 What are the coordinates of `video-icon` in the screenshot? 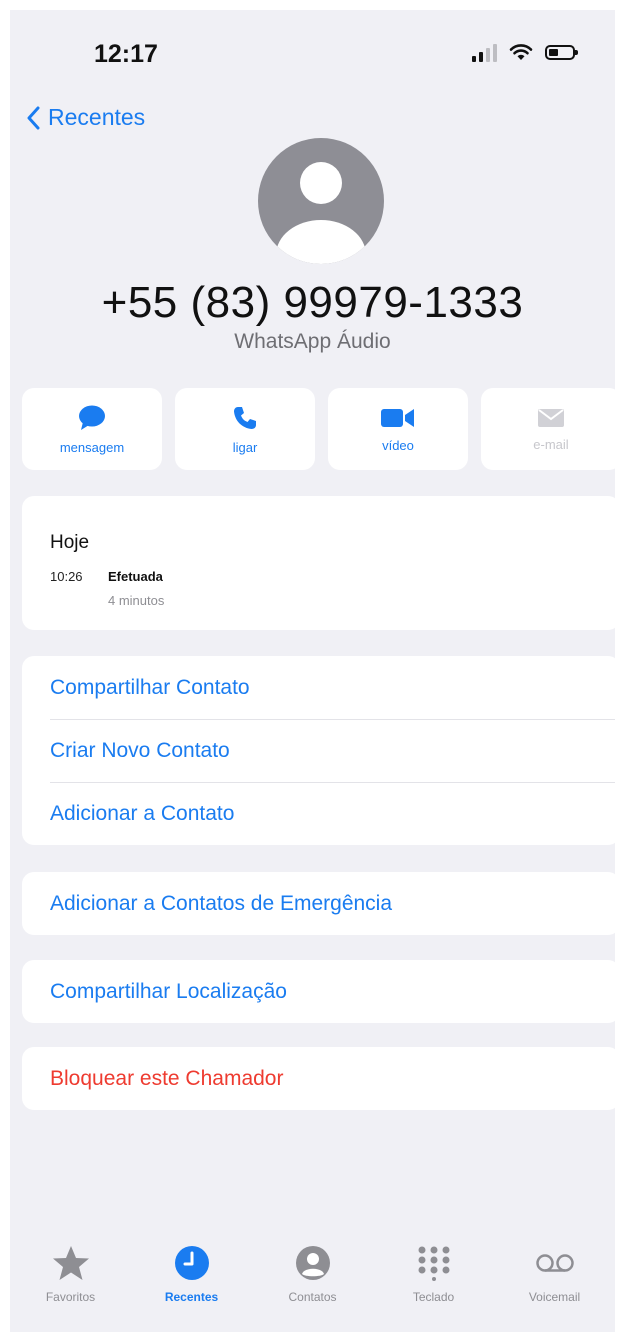 It's located at (397, 417).